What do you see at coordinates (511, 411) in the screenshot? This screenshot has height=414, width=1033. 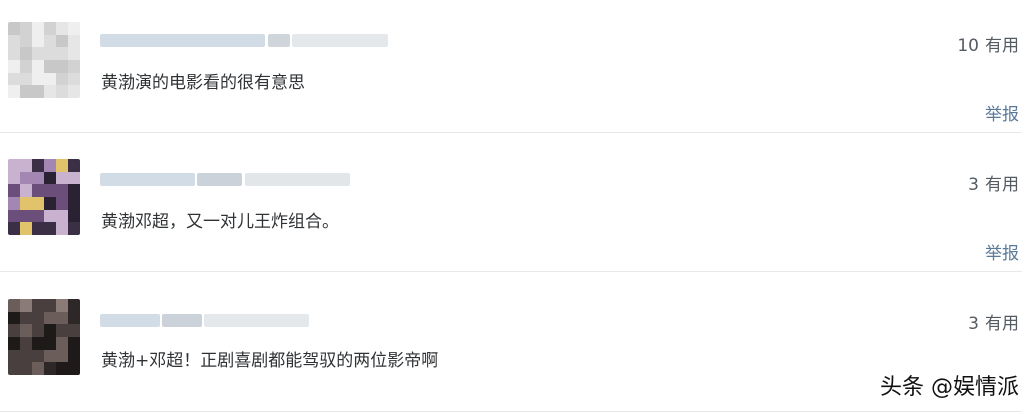 I see `divider` at bounding box center [511, 411].